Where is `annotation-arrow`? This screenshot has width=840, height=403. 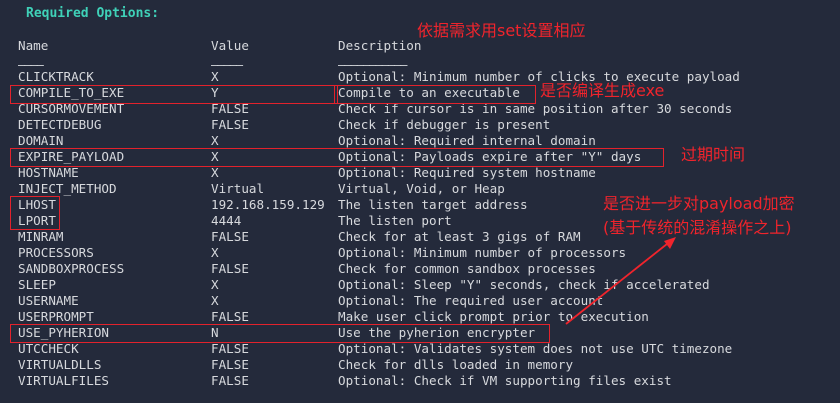 annotation-arrow is located at coordinates (620, 281).